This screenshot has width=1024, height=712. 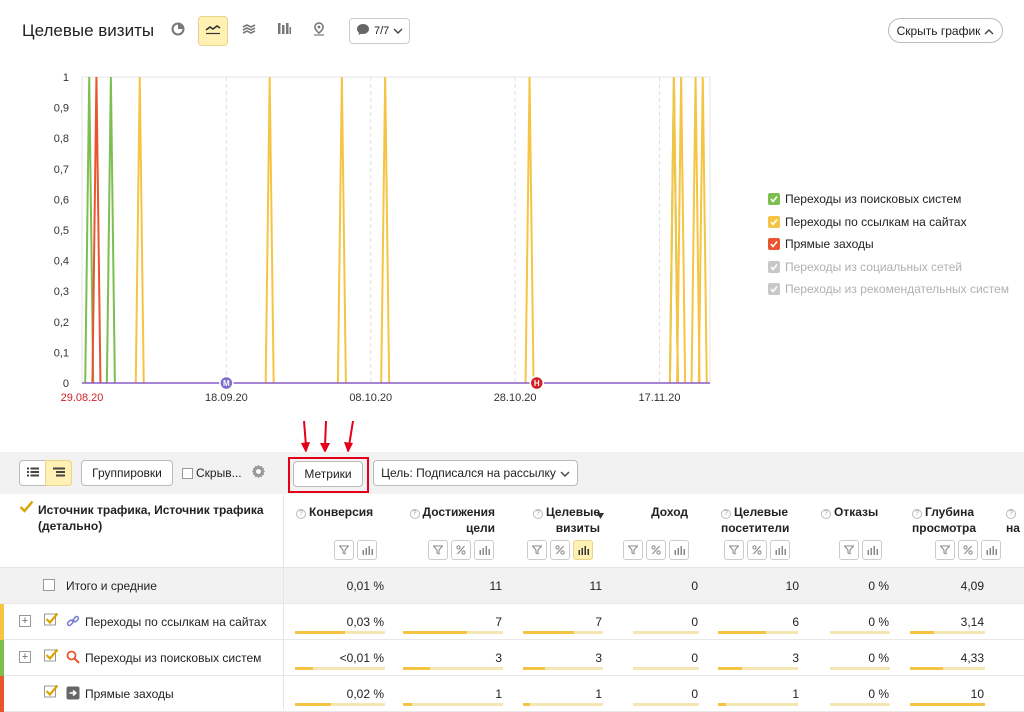 What do you see at coordinates (187, 473) in the screenshot?
I see `hide-checkbox` at bounding box center [187, 473].